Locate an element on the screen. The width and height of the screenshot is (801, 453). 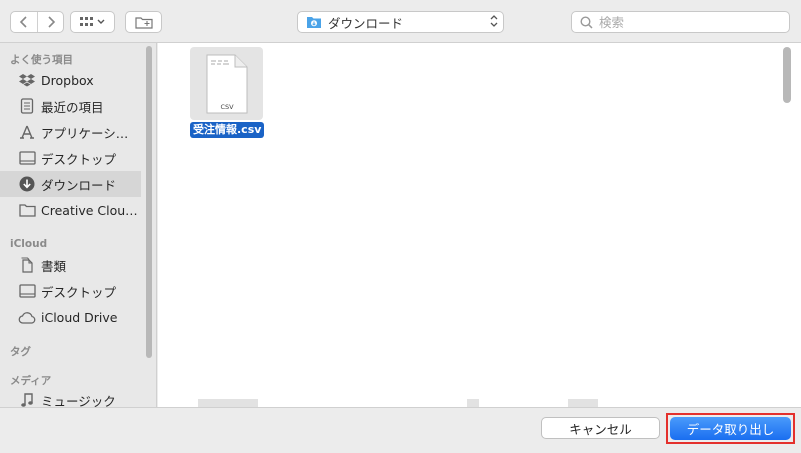
documents-icon is located at coordinates (27, 265).